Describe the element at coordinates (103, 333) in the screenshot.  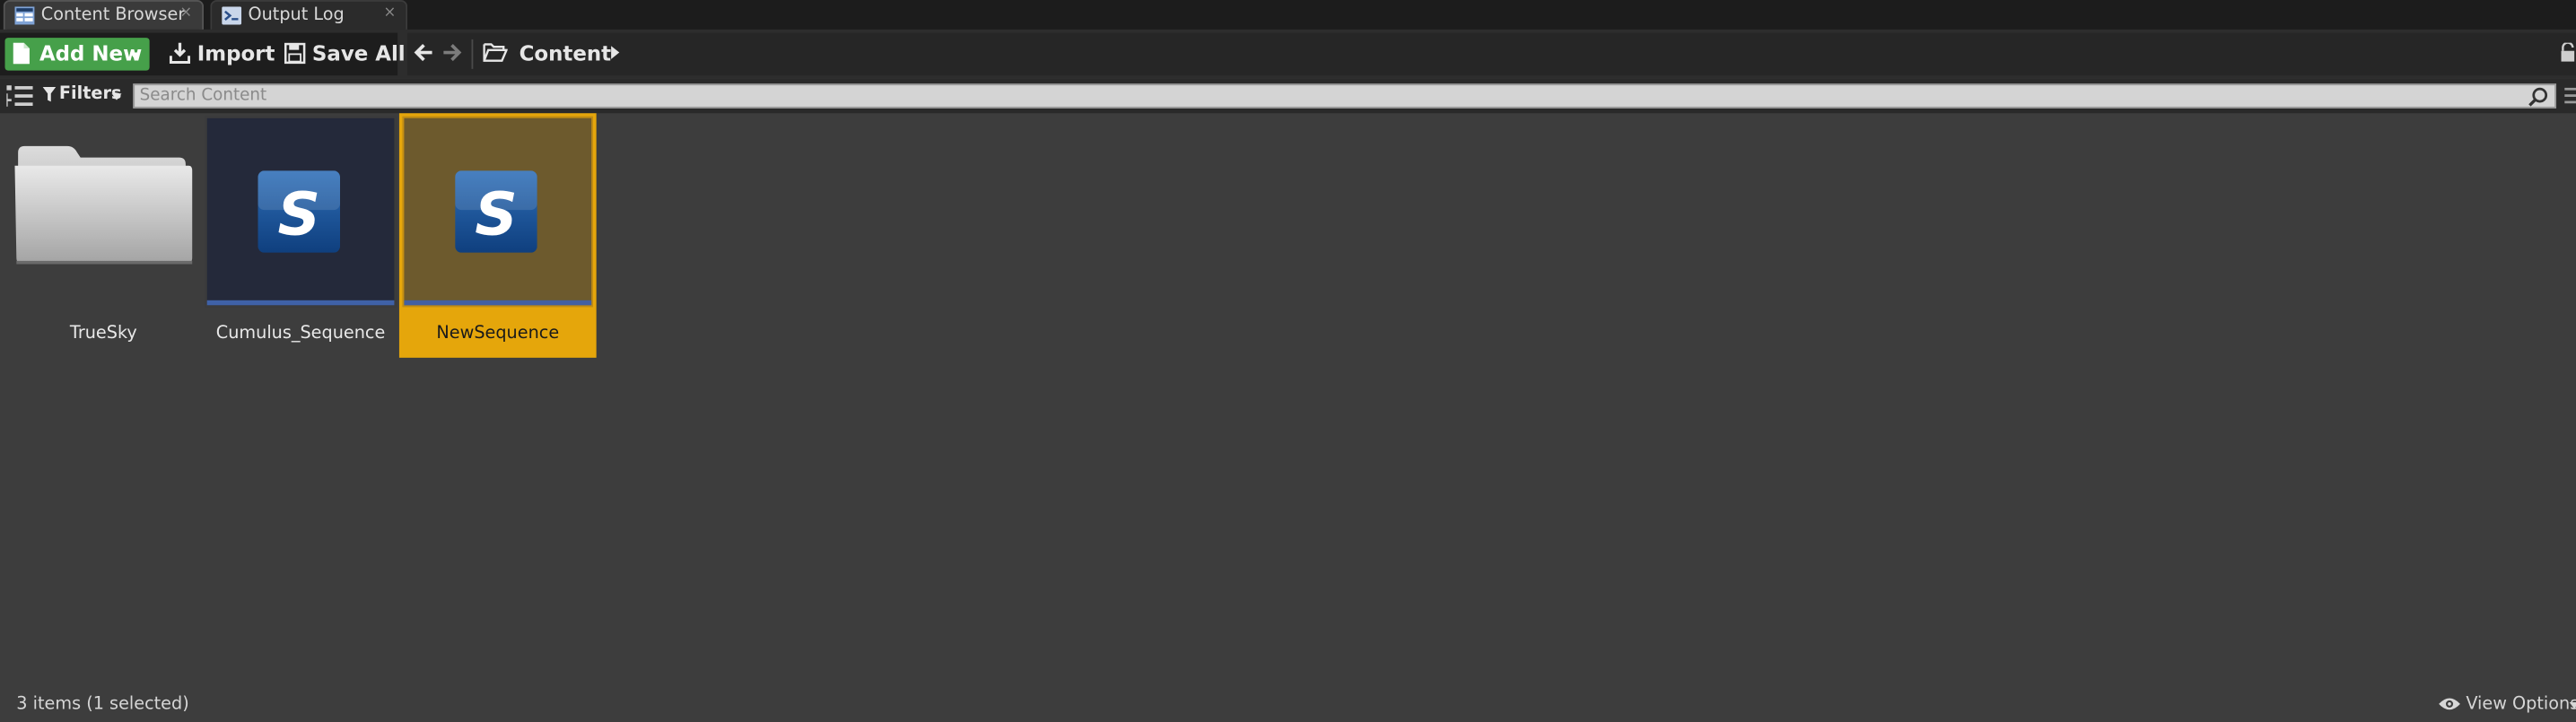
I see `asset-name: TrueSky` at that location.